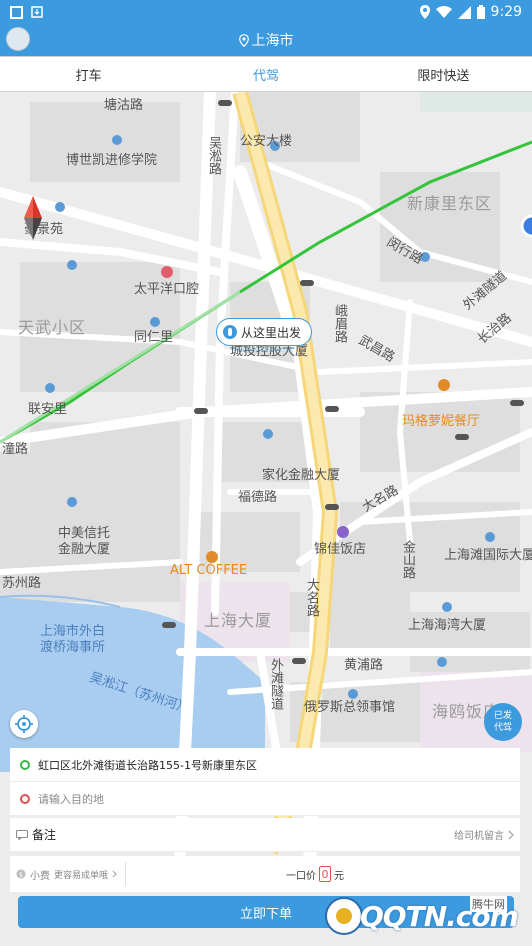 This screenshot has width=532, height=946. I want to click on destination-row: 请输入目的地, so click(265, 799).